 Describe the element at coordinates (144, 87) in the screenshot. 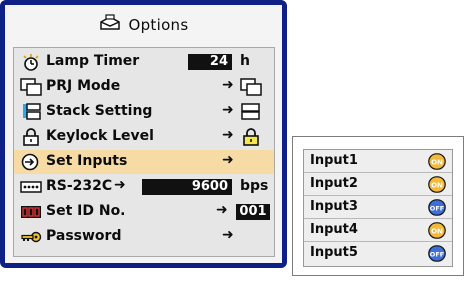

I see `menu-item-prj-mode: PRJ Mode ➜` at that location.